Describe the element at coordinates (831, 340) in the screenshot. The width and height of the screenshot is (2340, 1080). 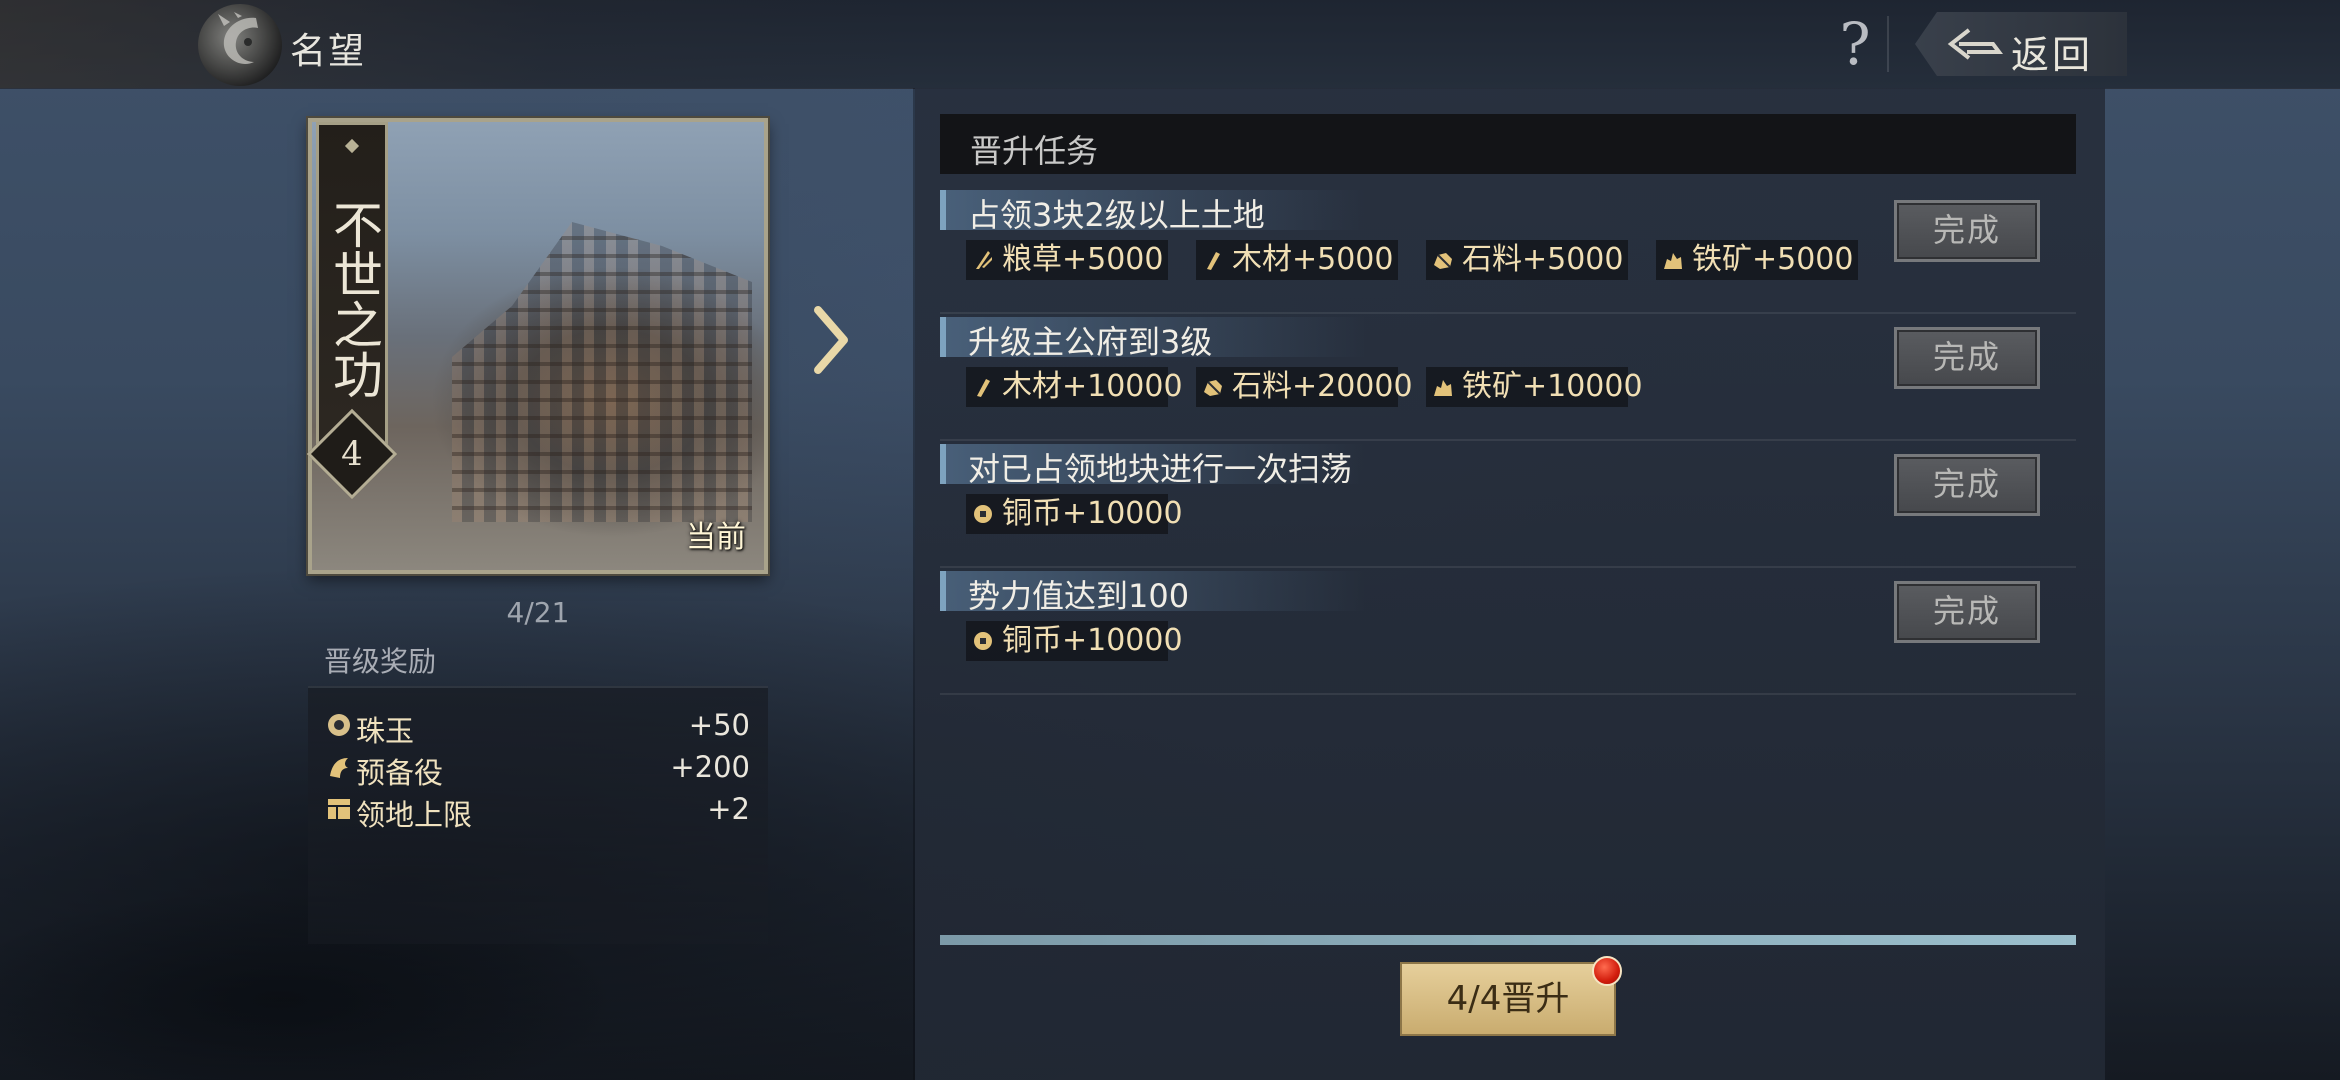
I see `next-rank-arrow-icon` at that location.